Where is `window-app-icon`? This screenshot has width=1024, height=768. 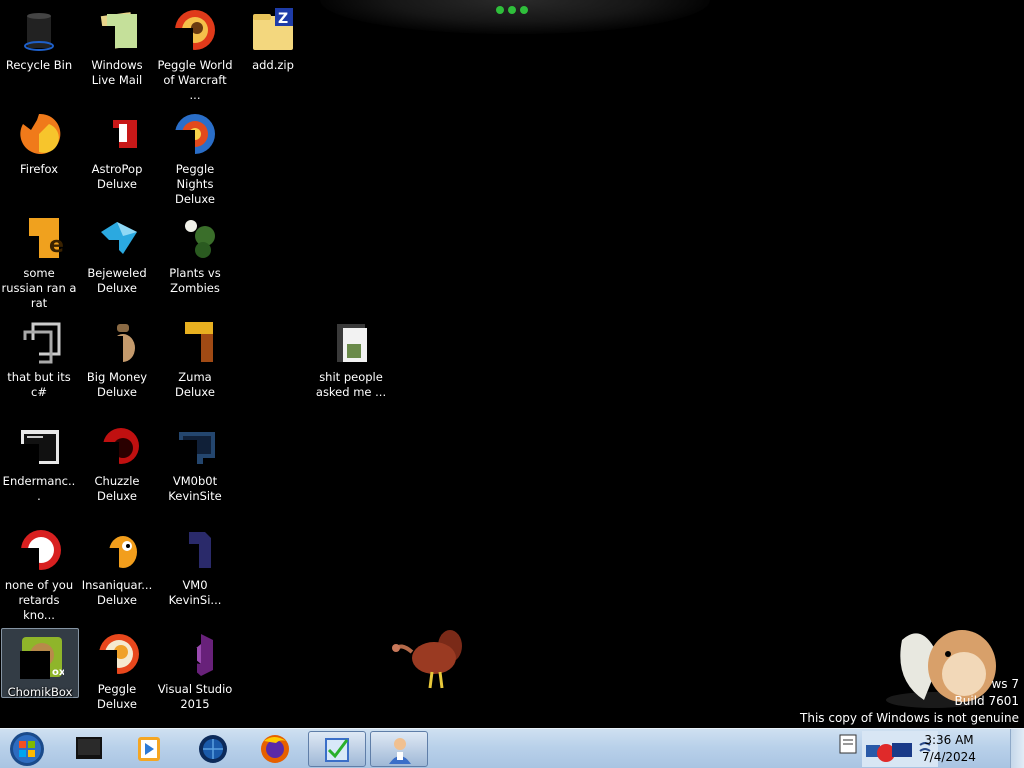 window-app-icon is located at coordinates (39, 446).